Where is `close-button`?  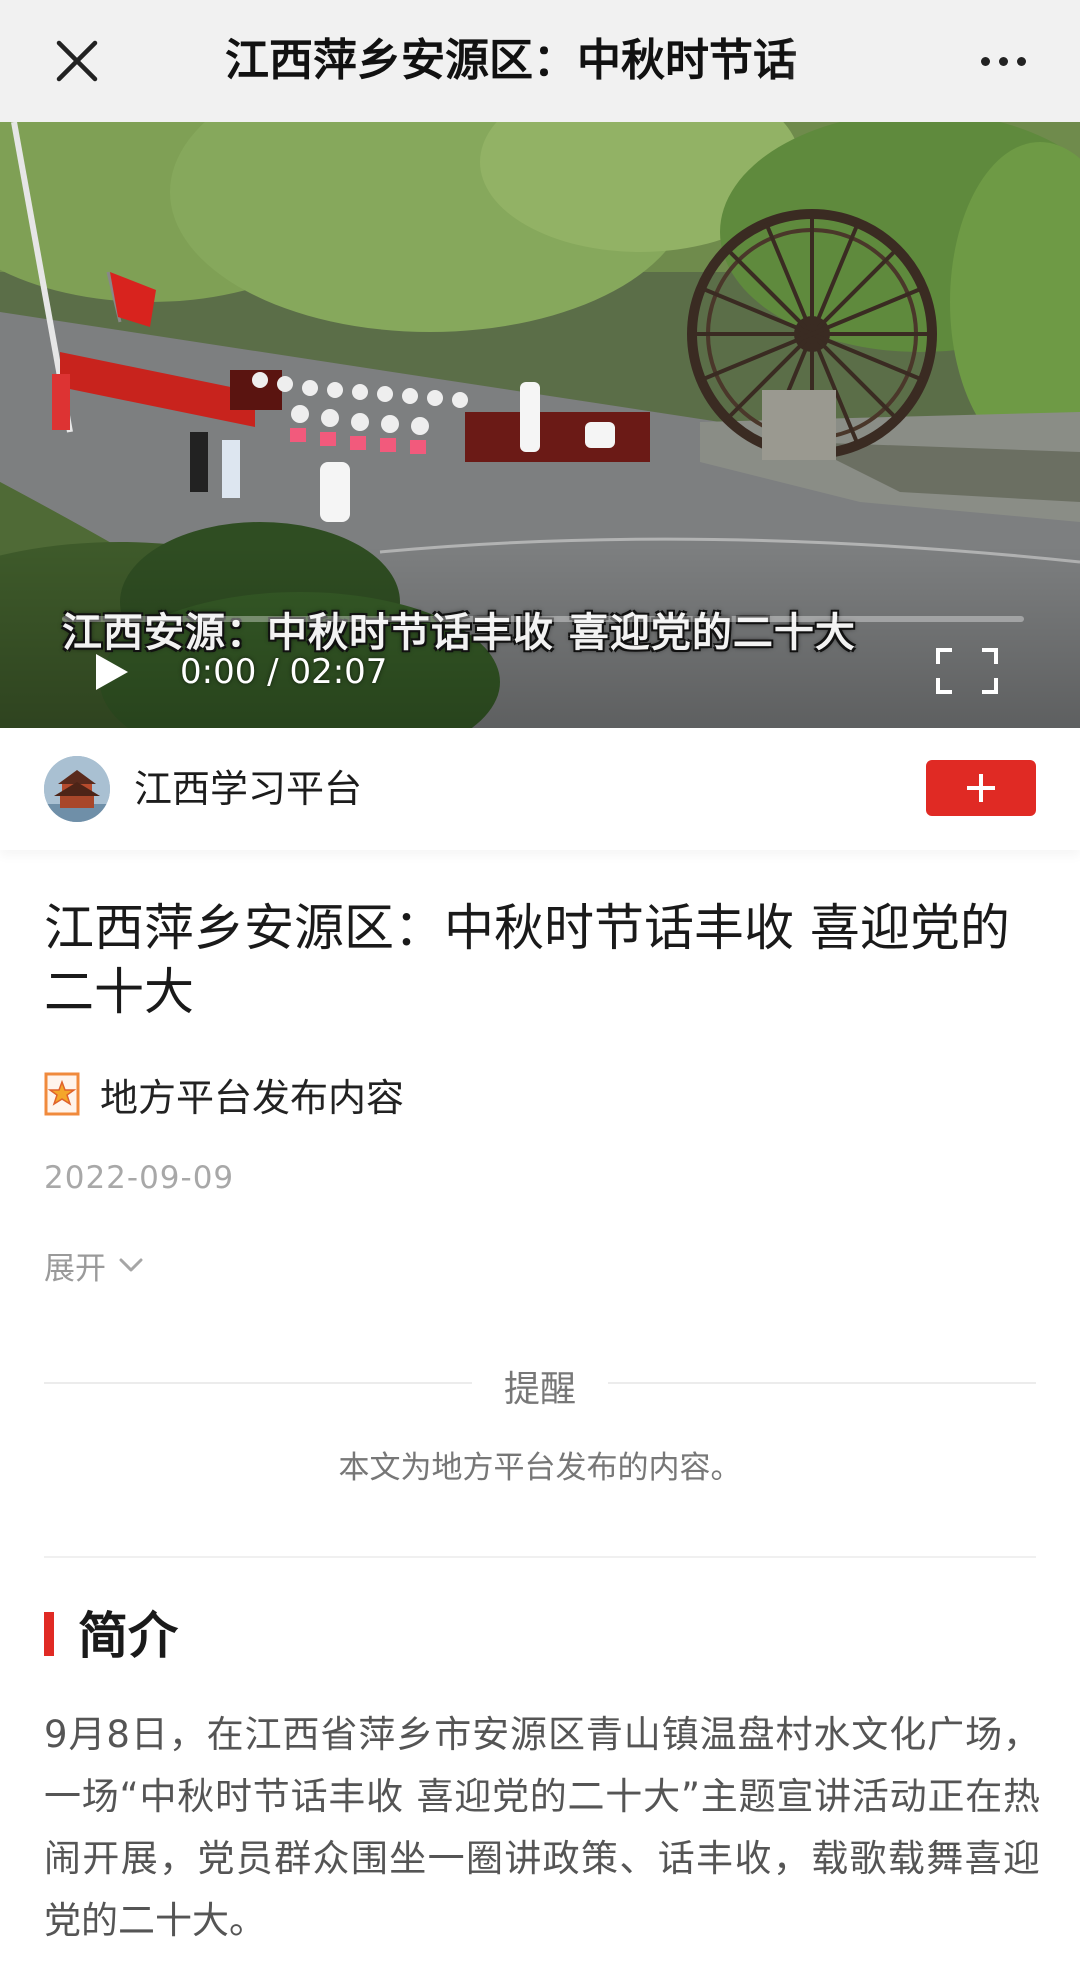 close-button is located at coordinates (77, 61).